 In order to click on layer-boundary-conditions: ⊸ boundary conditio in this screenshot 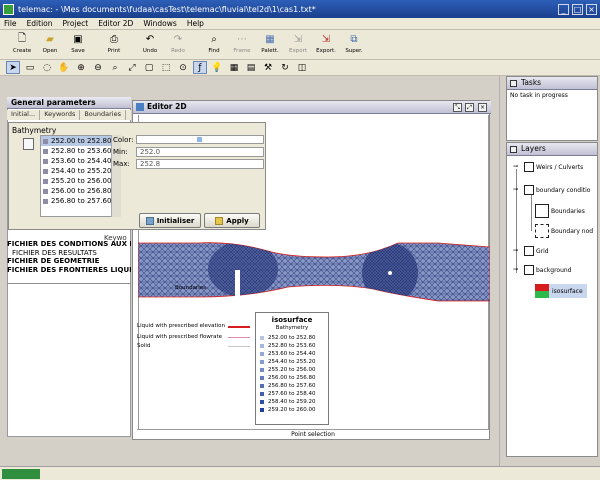, I will do `click(551, 190)`.